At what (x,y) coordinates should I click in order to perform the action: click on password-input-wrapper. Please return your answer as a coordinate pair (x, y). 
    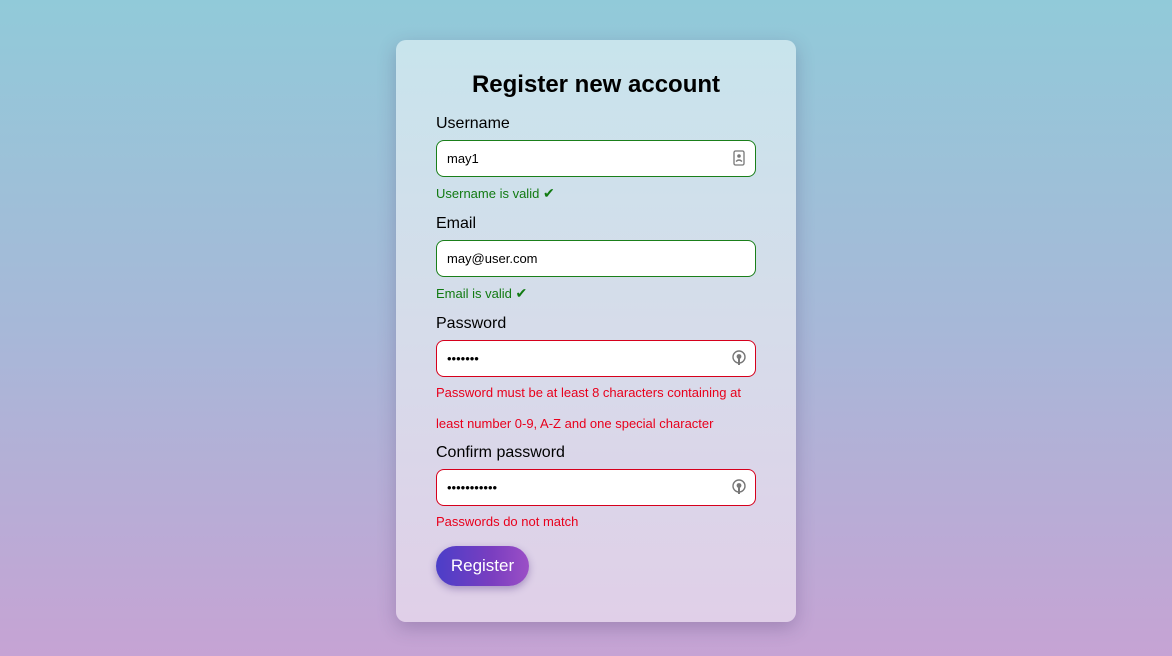
    Looking at the image, I should click on (596, 358).